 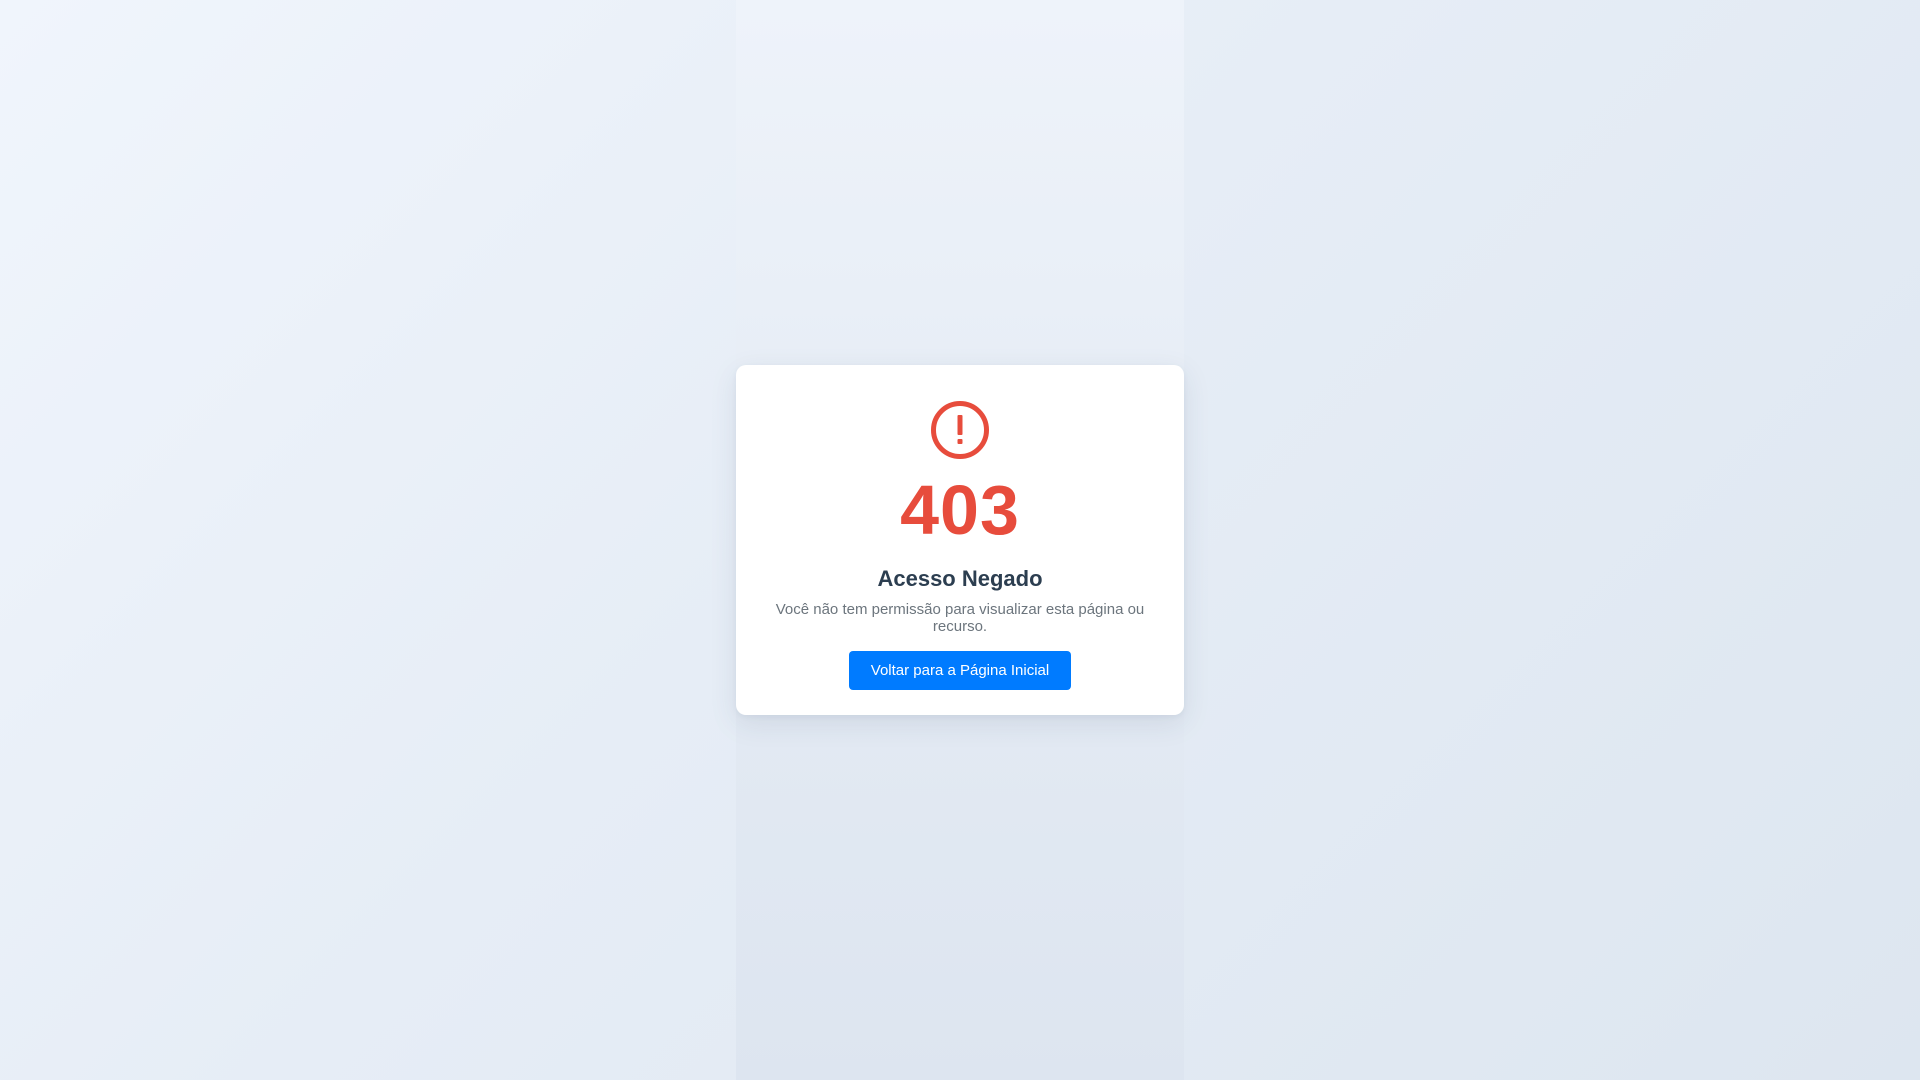 I want to click on alert-circle-icon, so click(x=960, y=430).